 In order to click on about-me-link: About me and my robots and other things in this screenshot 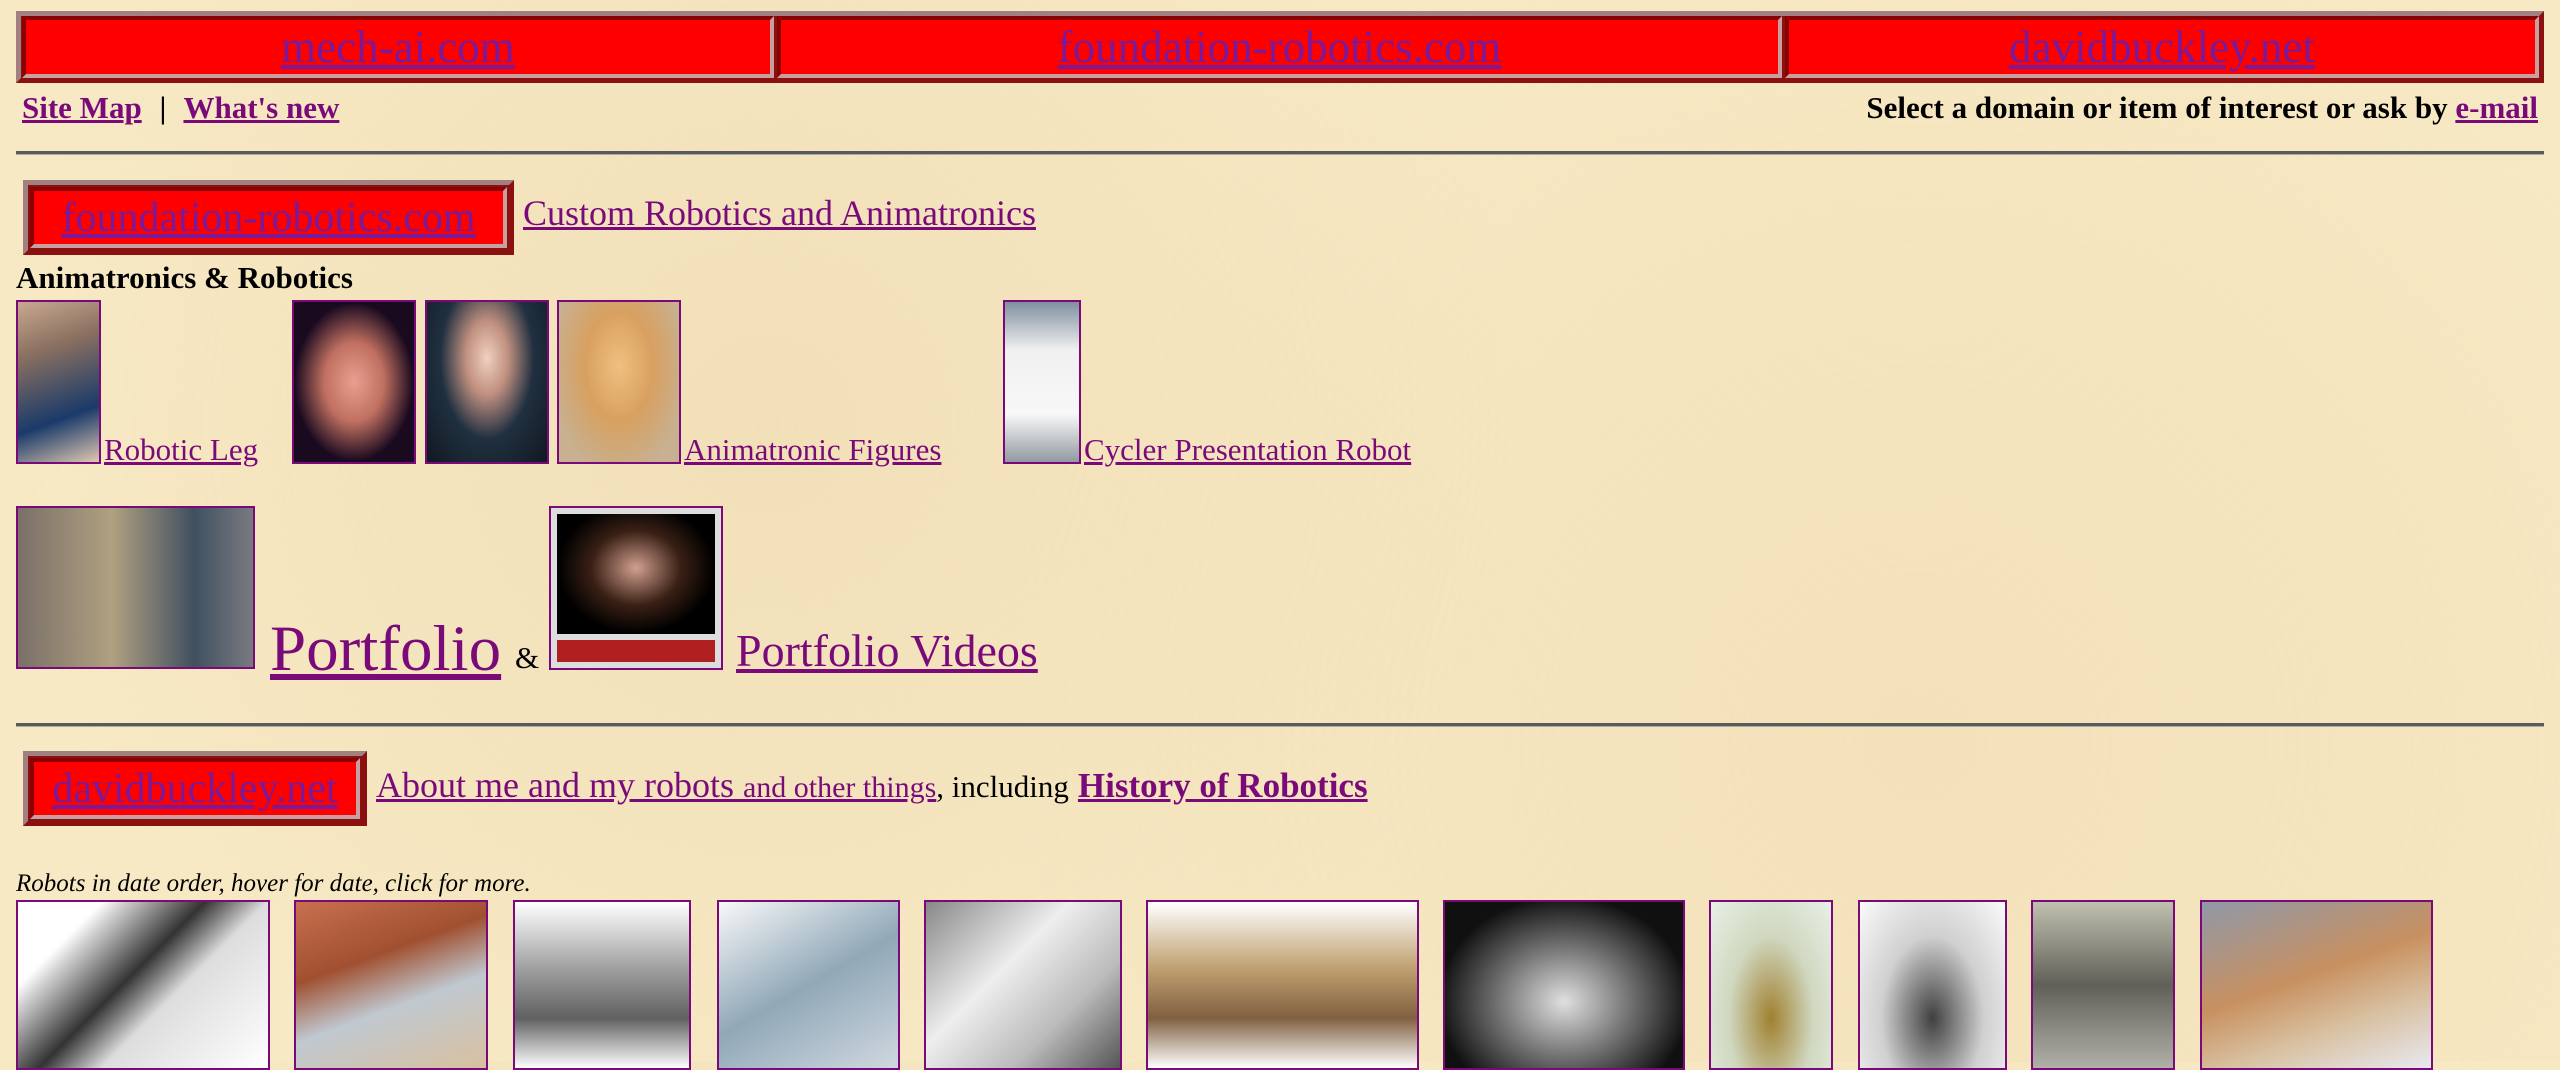, I will do `click(656, 785)`.